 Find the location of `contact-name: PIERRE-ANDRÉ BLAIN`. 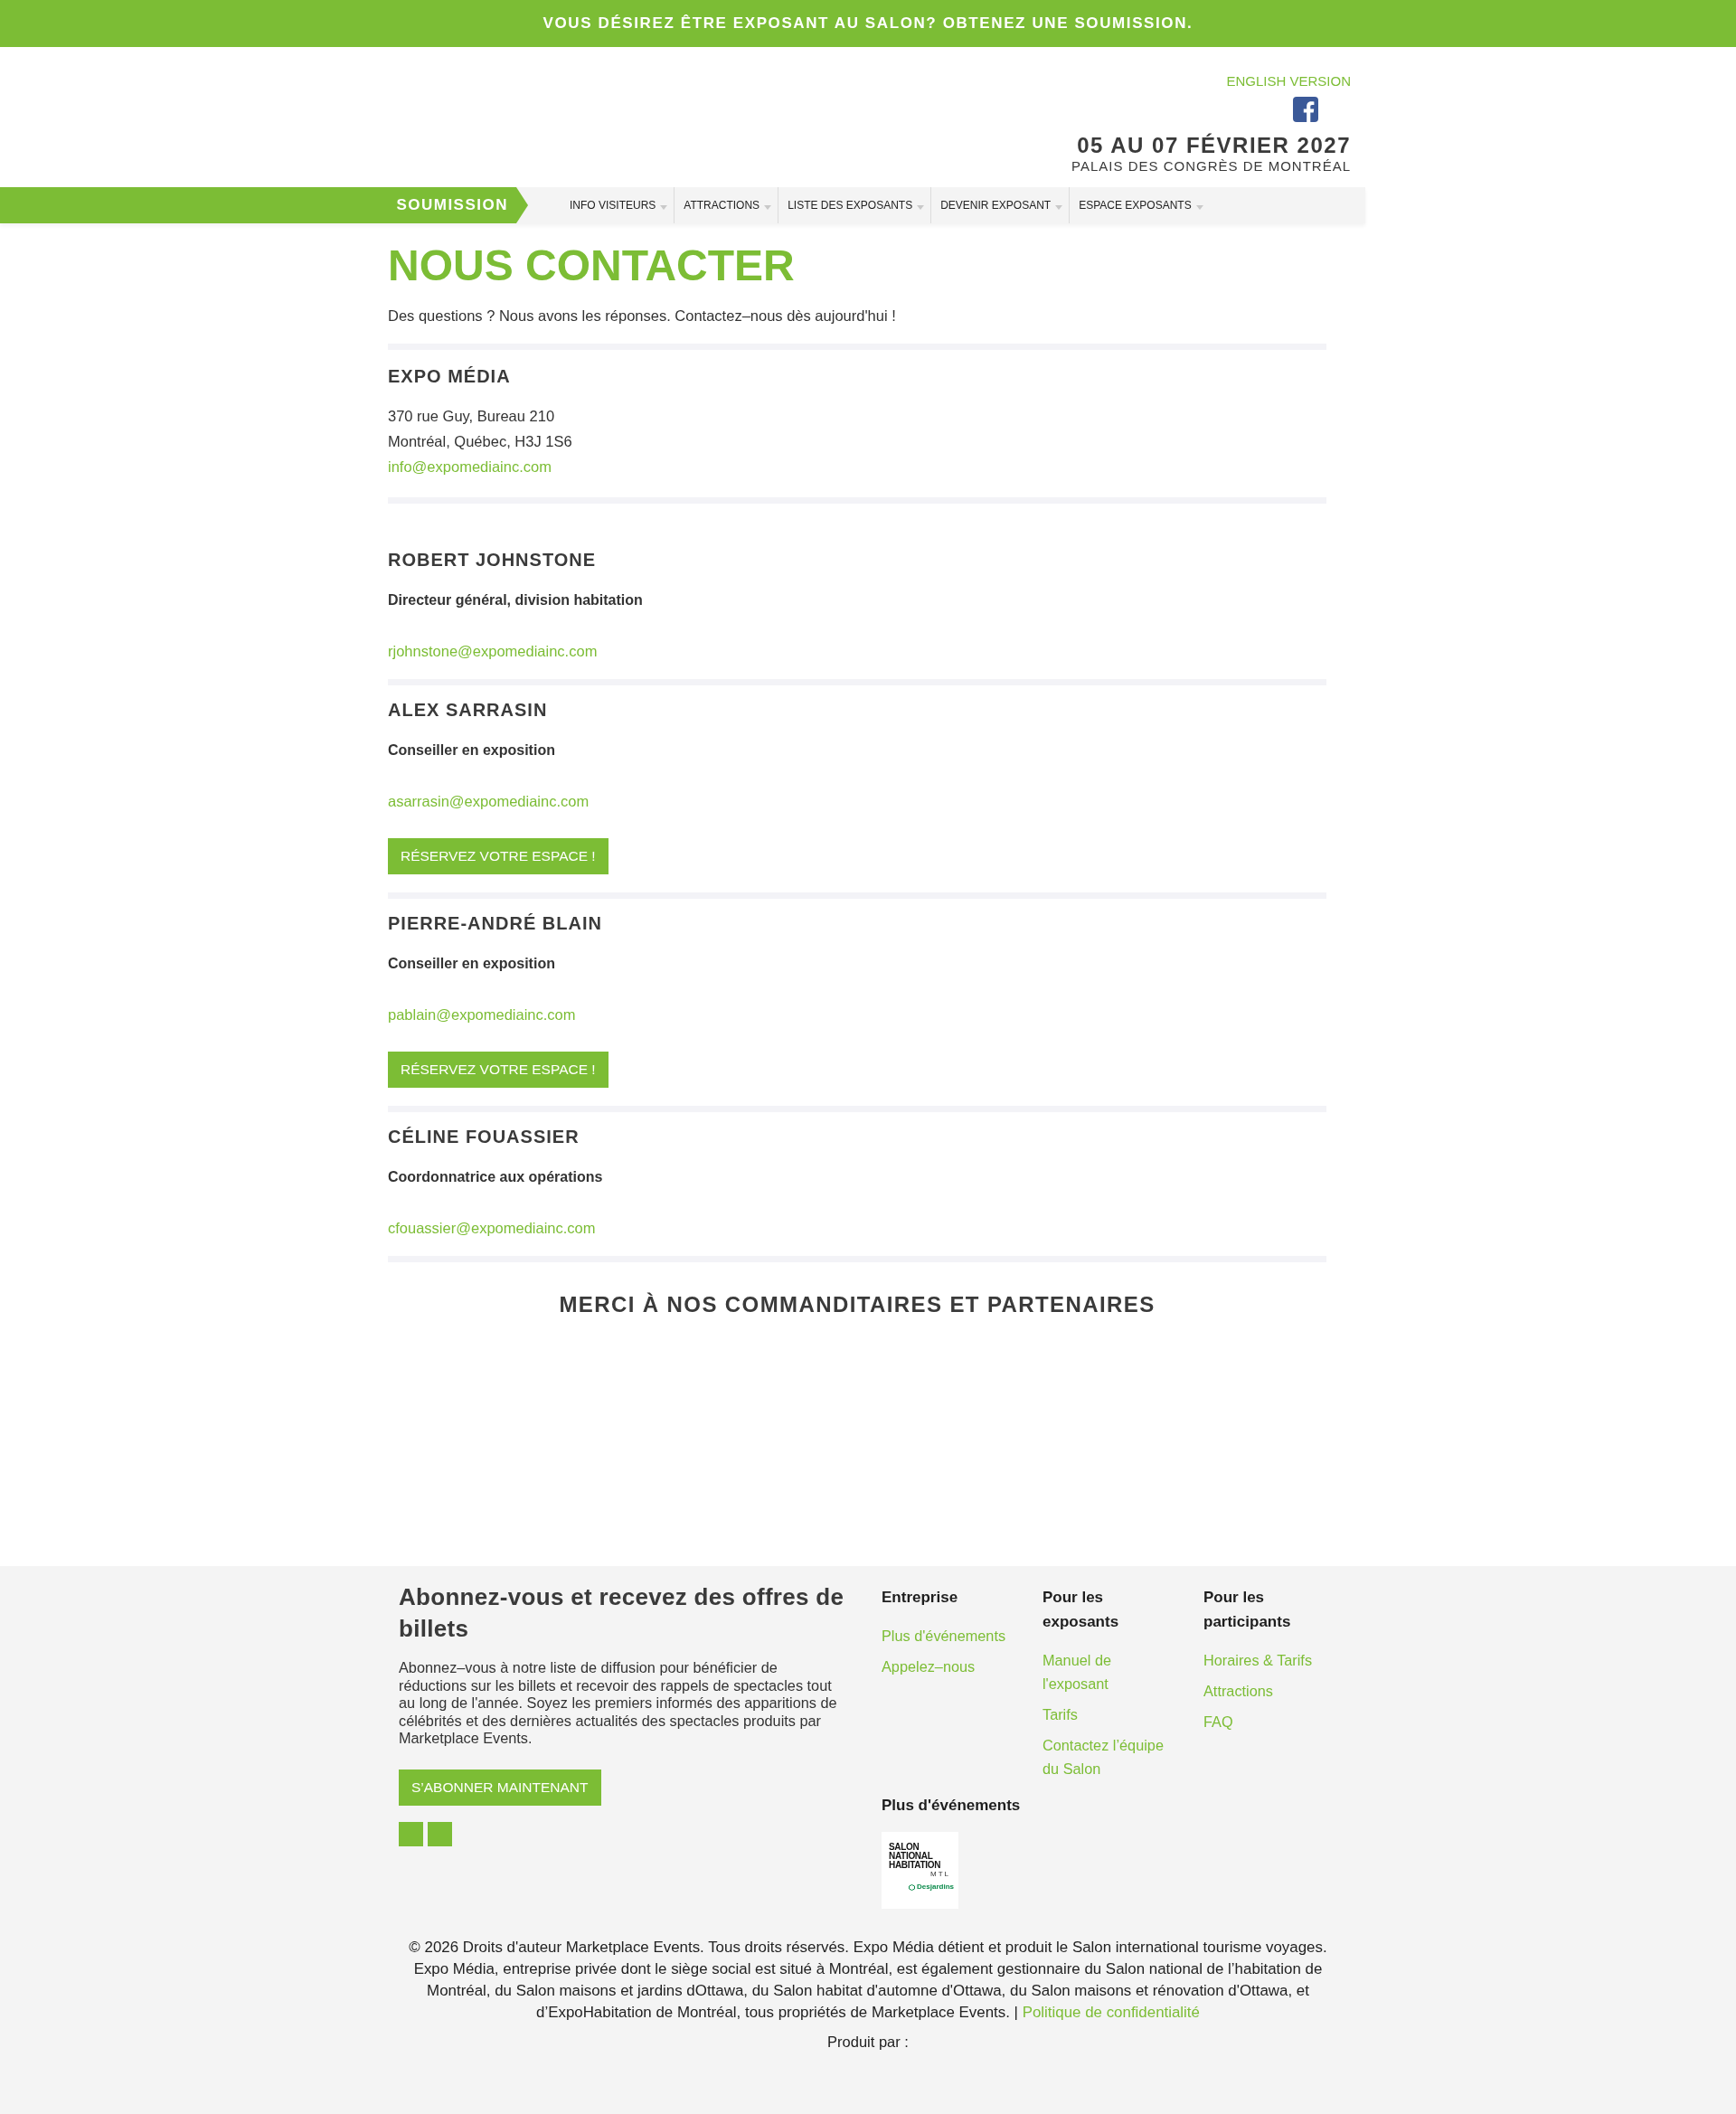

contact-name: PIERRE-ANDRÉ BLAIN is located at coordinates (495, 923).